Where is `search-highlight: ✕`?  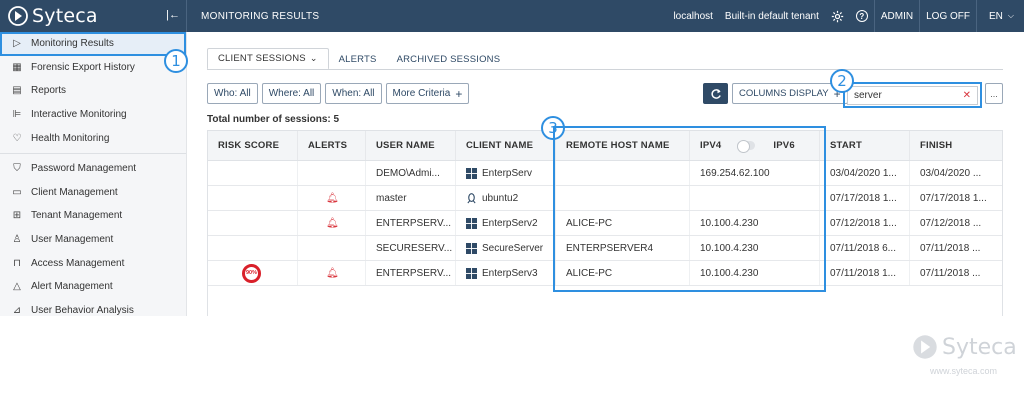
search-highlight: ✕ is located at coordinates (912, 95).